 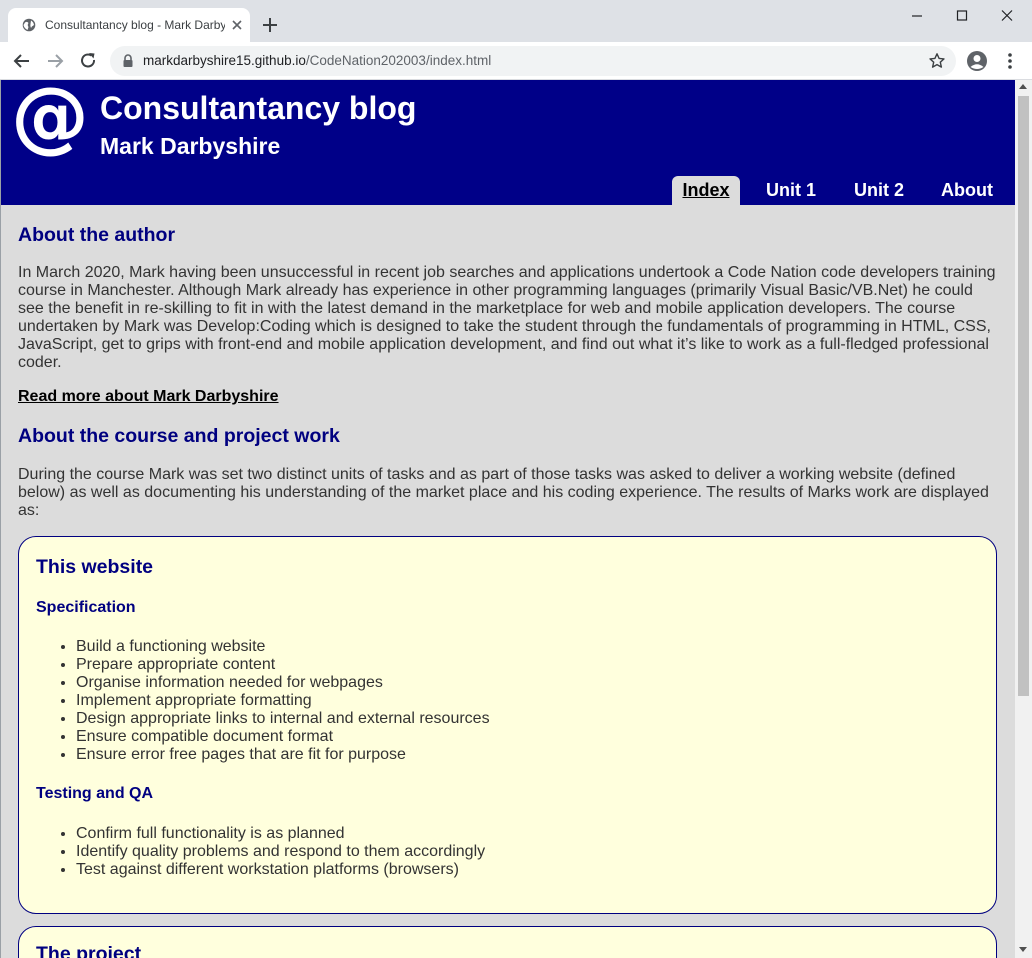 I want to click on browser-chrome: Consultantancy blog - Mark Darbyshire, so click(x=516, y=40).